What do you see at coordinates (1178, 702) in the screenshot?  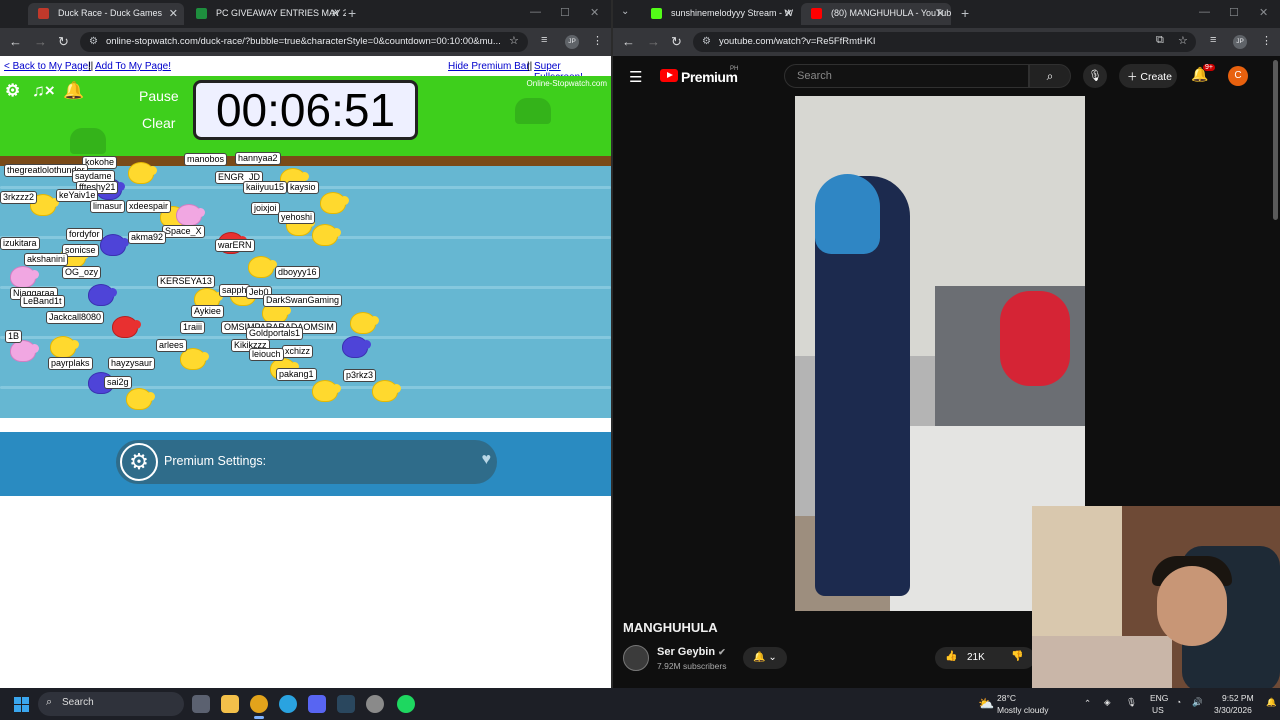 I see `wifi-icon: ◔` at bounding box center [1178, 702].